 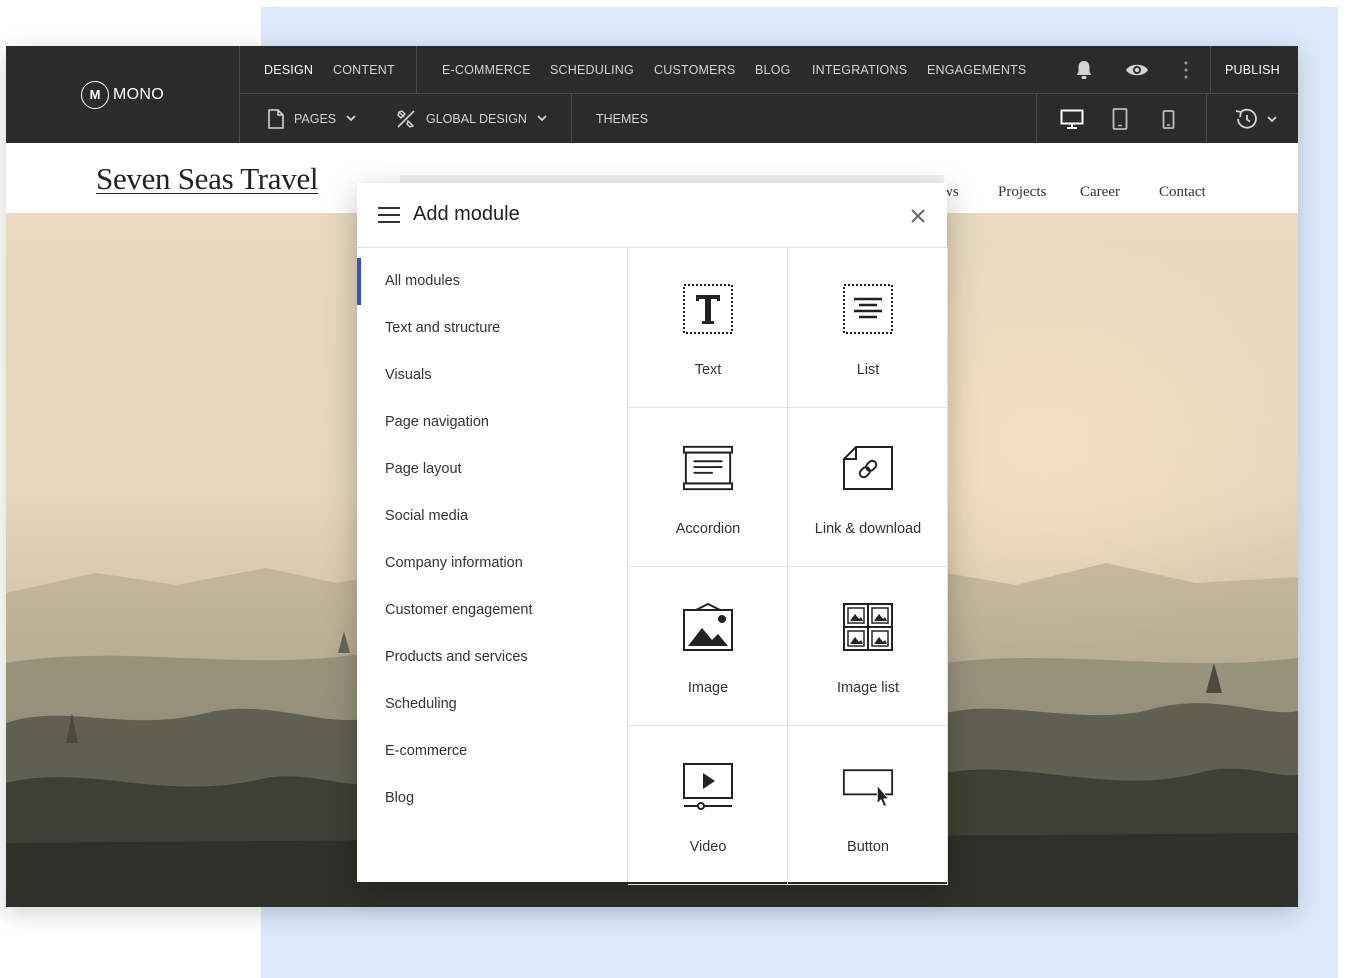 I want to click on page-icon, so click(x=276, y=118).